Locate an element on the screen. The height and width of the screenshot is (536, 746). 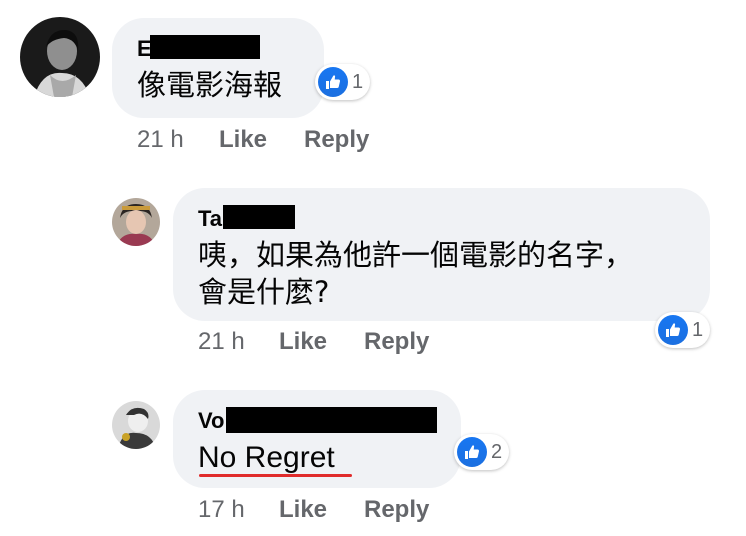
reaction-count: 2 is located at coordinates (497, 451).